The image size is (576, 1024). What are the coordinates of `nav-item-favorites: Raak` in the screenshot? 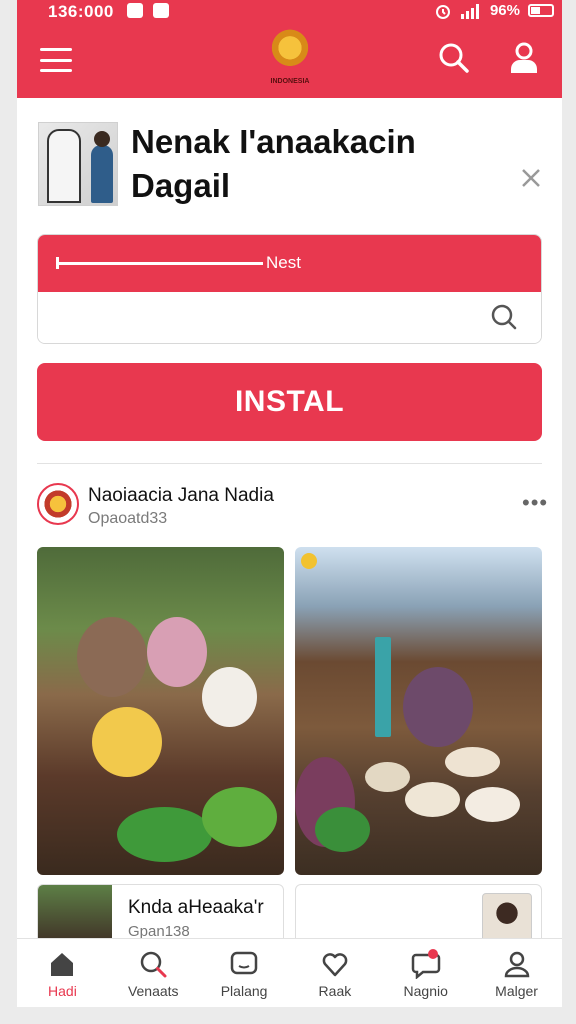 It's located at (334, 973).